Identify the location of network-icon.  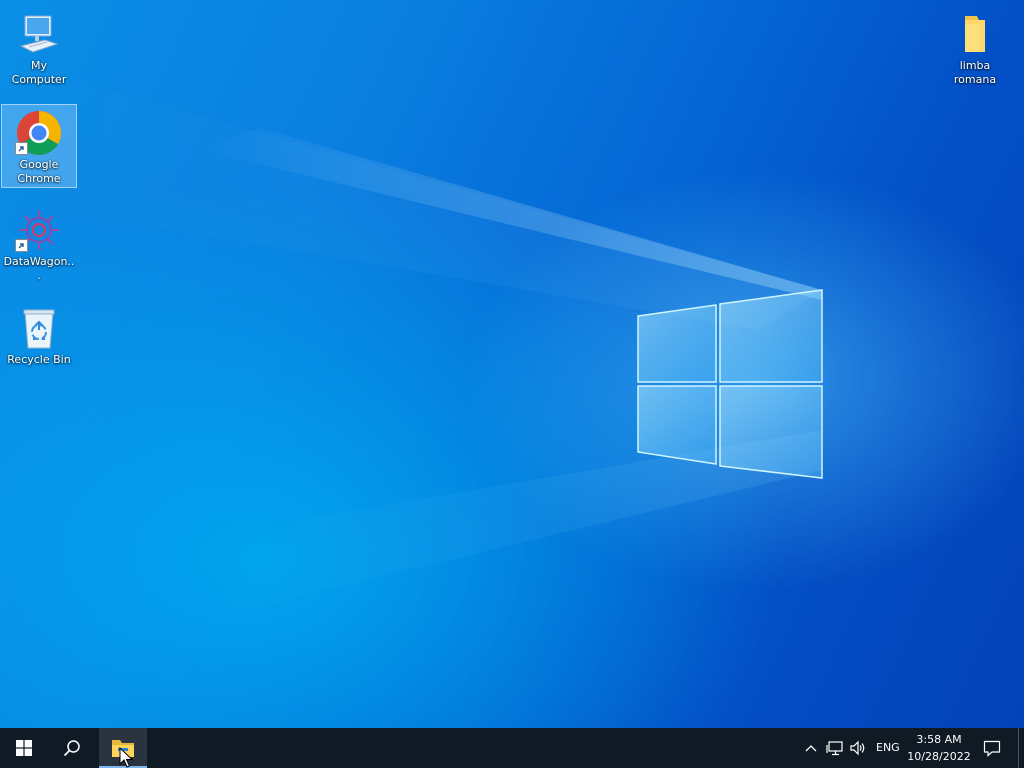
(834, 748).